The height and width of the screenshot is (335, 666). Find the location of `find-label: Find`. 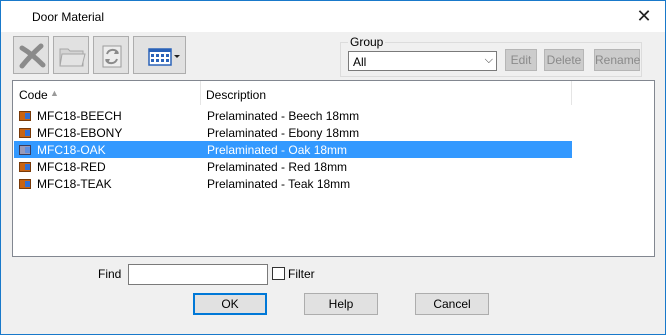

find-label: Find is located at coordinates (110, 274).